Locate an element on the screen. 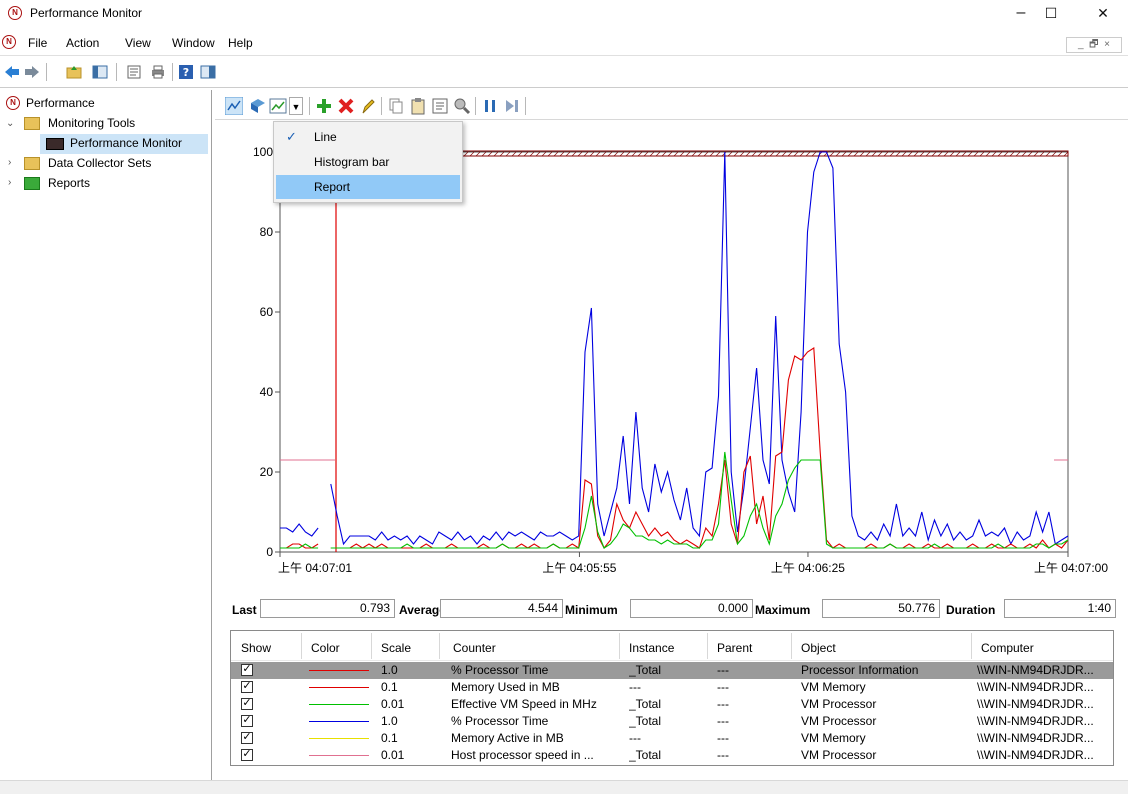 The width and height of the screenshot is (1128, 794). reports-icon is located at coordinates (32, 183).